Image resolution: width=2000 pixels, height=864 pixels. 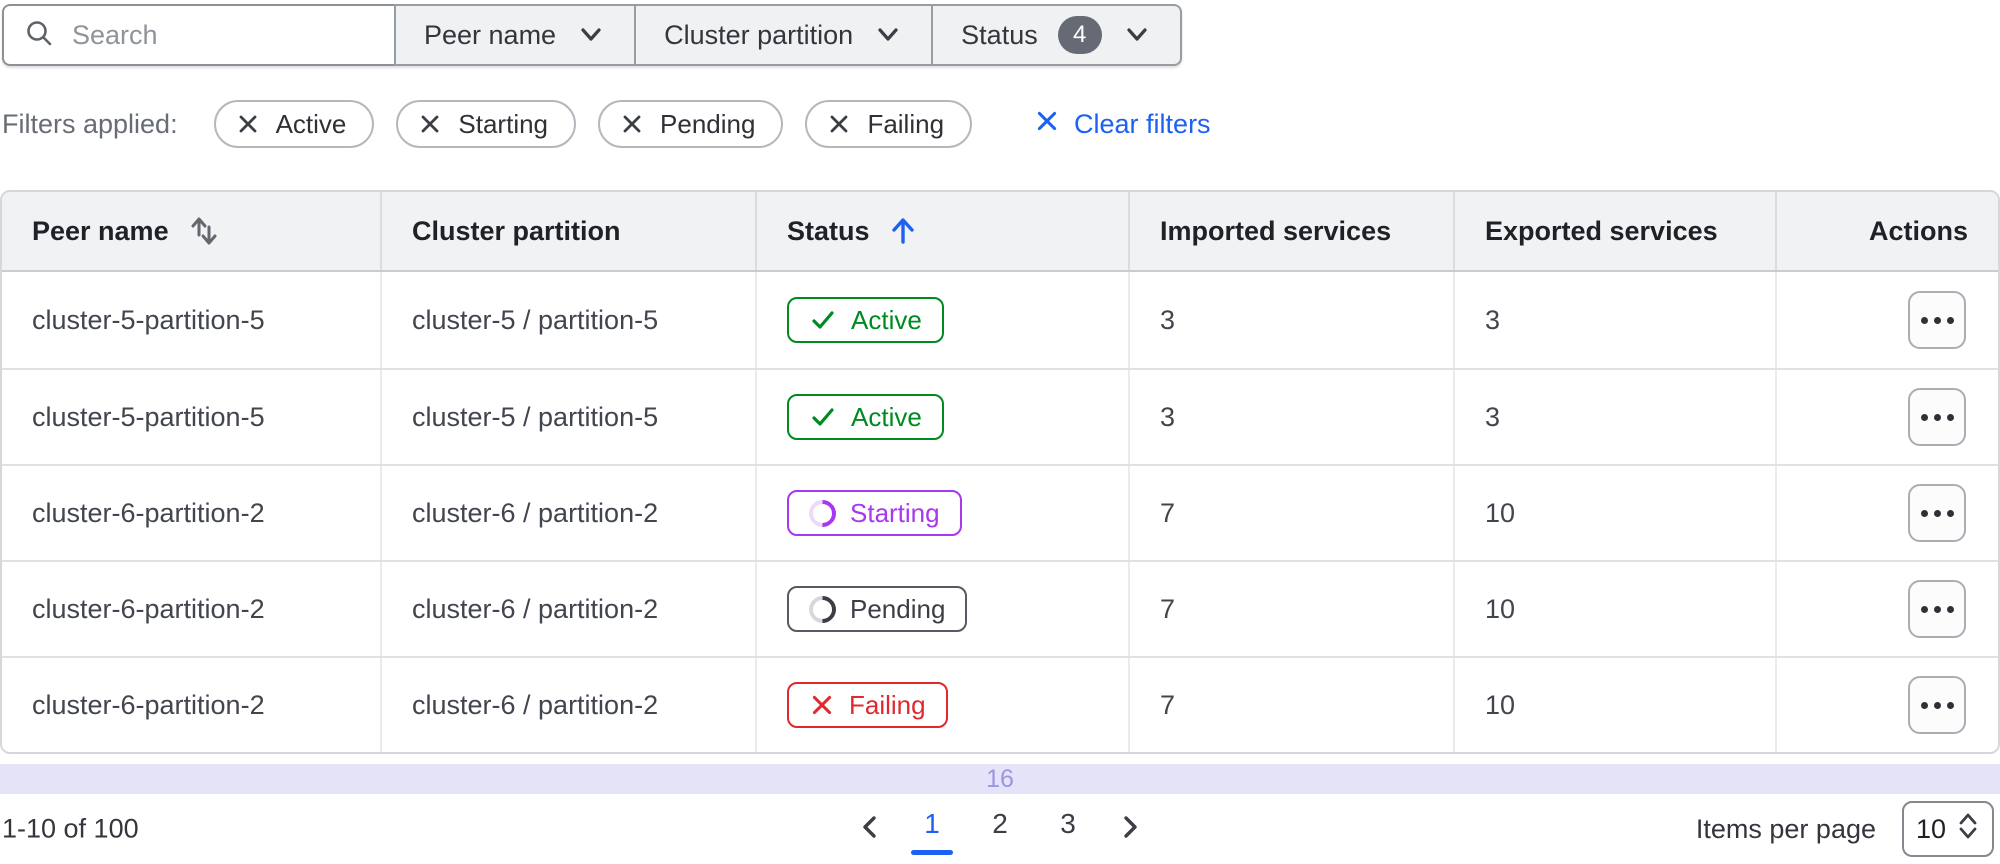 What do you see at coordinates (223, 35) in the screenshot?
I see `search-input` at bounding box center [223, 35].